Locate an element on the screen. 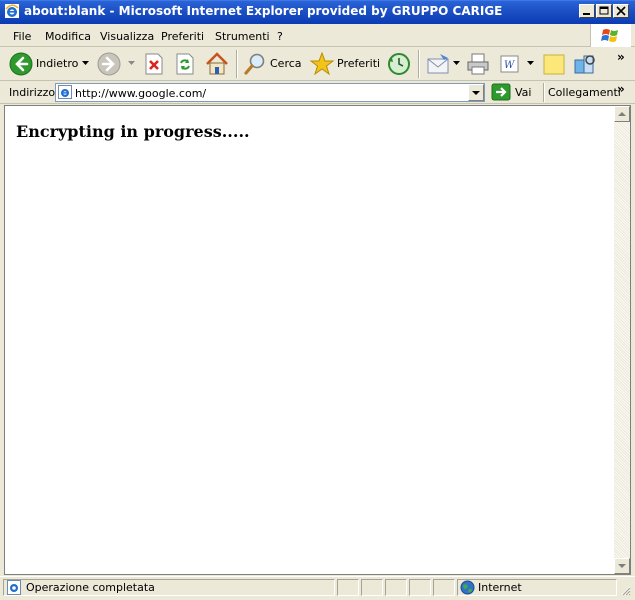  close-button is located at coordinates (621, 11).